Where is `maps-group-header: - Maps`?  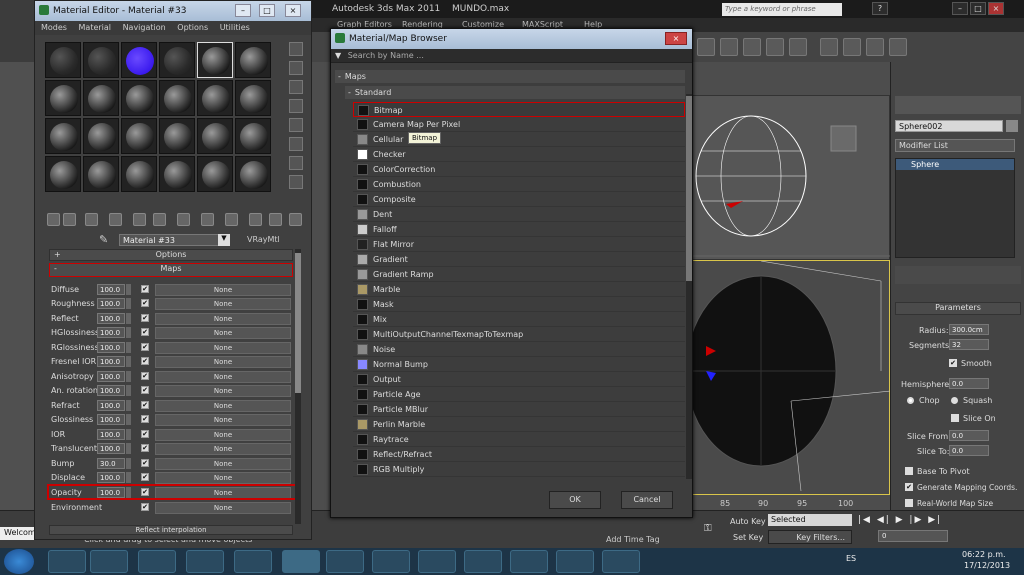
maps-group-header: - Maps is located at coordinates (510, 76).